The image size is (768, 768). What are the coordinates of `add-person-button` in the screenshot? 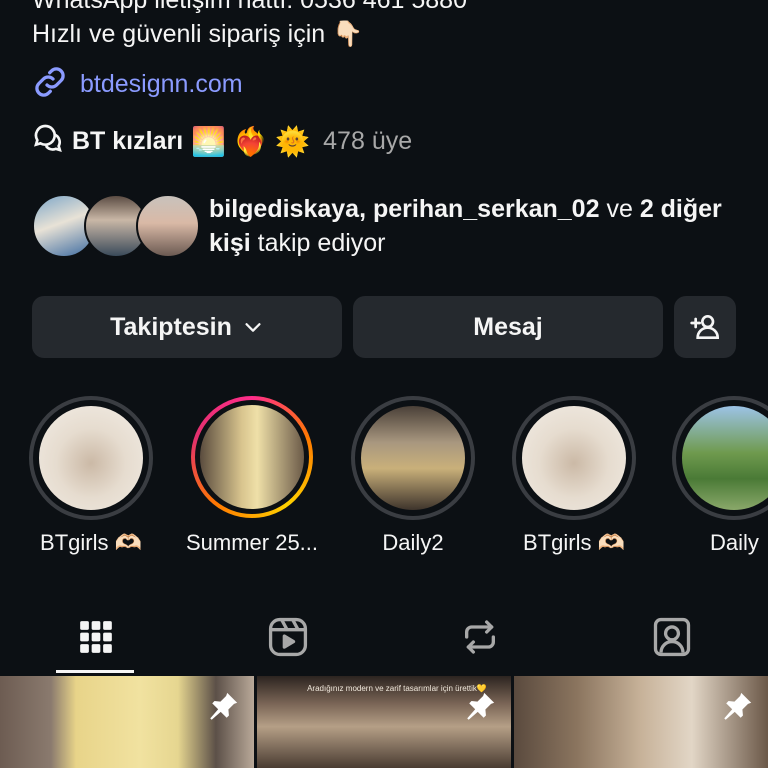 It's located at (705, 327).